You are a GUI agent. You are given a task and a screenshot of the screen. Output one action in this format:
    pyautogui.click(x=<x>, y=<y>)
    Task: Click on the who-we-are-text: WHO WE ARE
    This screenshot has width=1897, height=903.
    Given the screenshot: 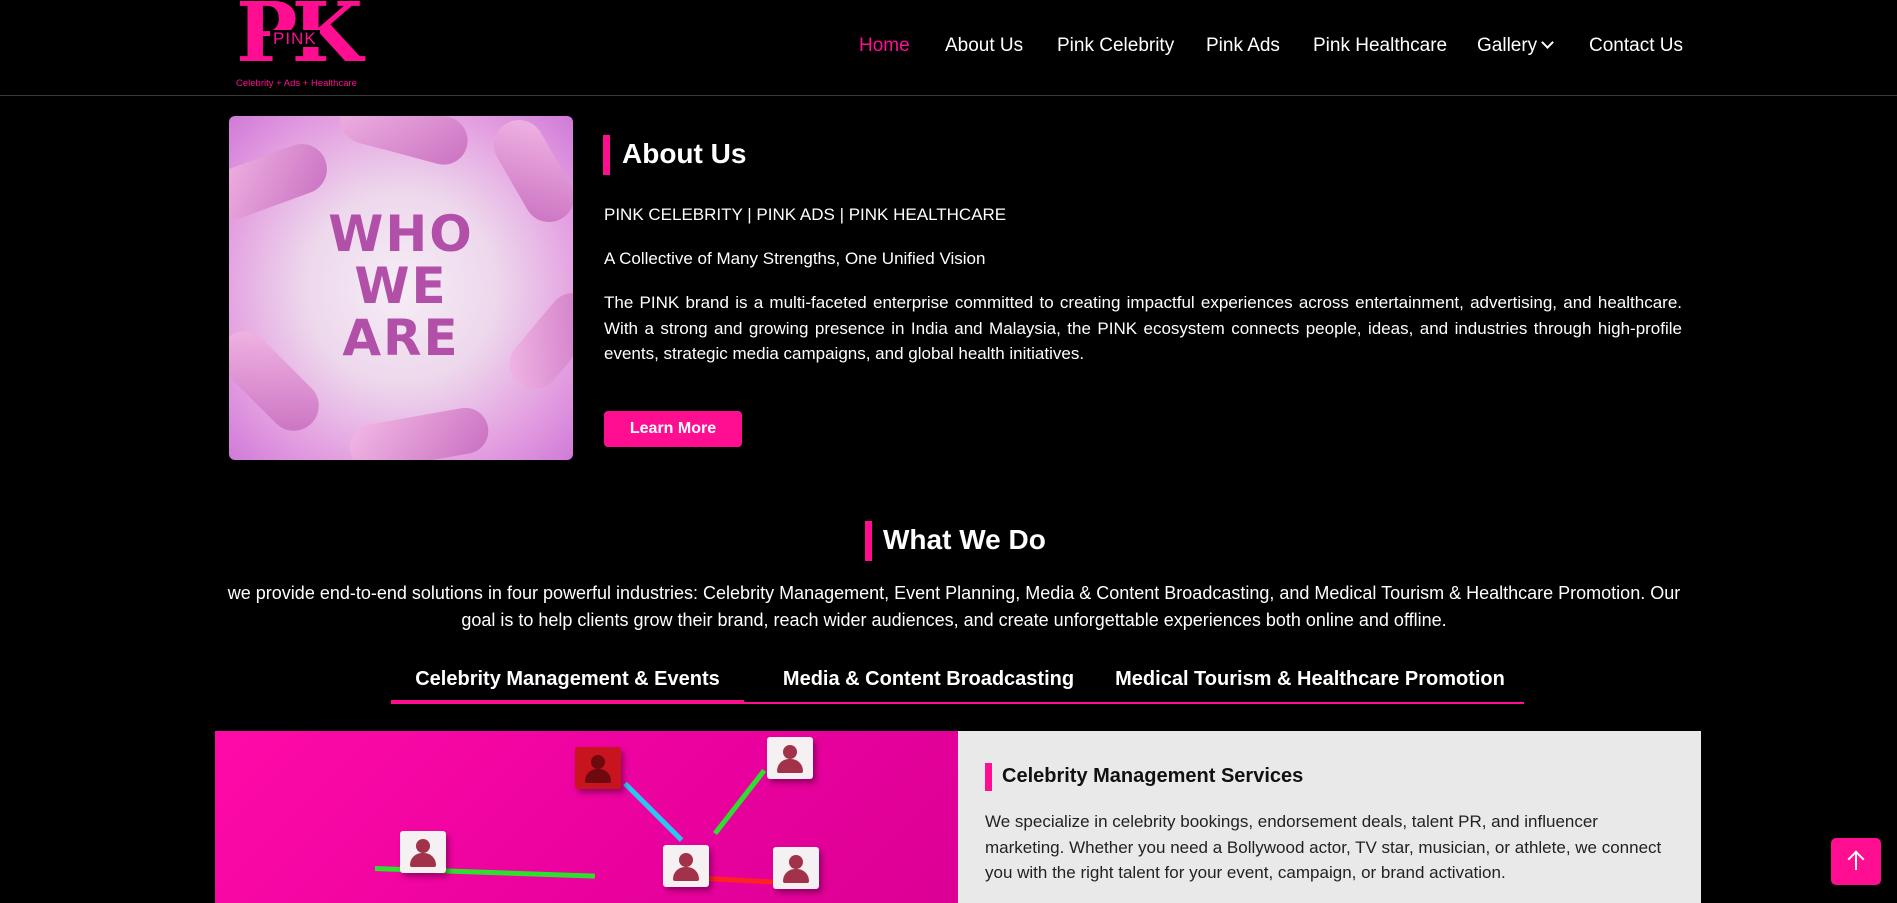 What is the action you would take?
    pyautogui.click(x=401, y=286)
    